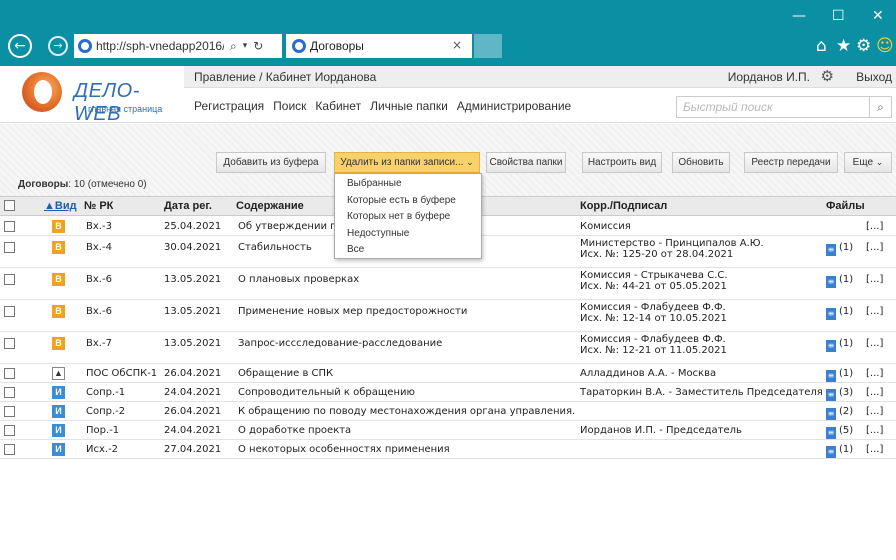 Image resolution: width=896 pixels, height=560 pixels. I want to click on logout-link: Выход, so click(874, 77).